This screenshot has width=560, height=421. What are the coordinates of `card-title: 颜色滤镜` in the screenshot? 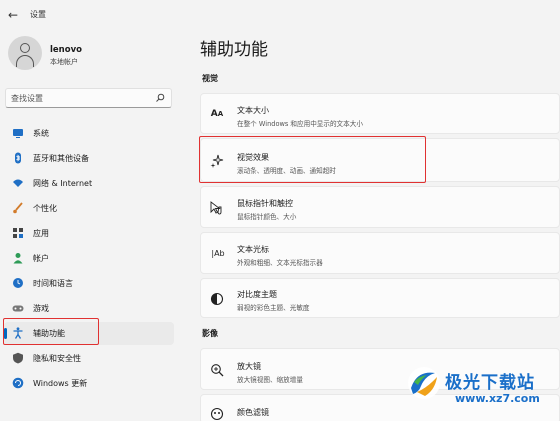 It's located at (253, 412).